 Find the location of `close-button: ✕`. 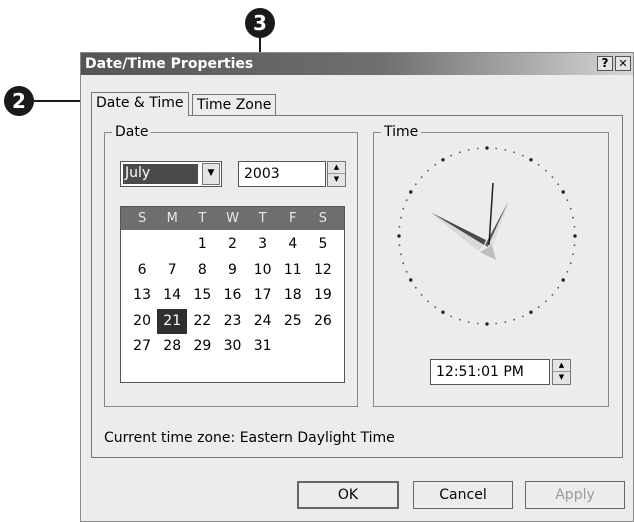

close-button: ✕ is located at coordinates (623, 63).